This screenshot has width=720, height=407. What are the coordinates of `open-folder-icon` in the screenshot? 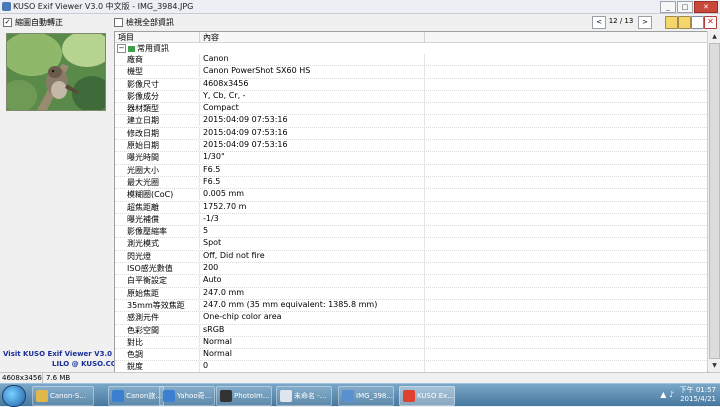 It's located at (671, 22).